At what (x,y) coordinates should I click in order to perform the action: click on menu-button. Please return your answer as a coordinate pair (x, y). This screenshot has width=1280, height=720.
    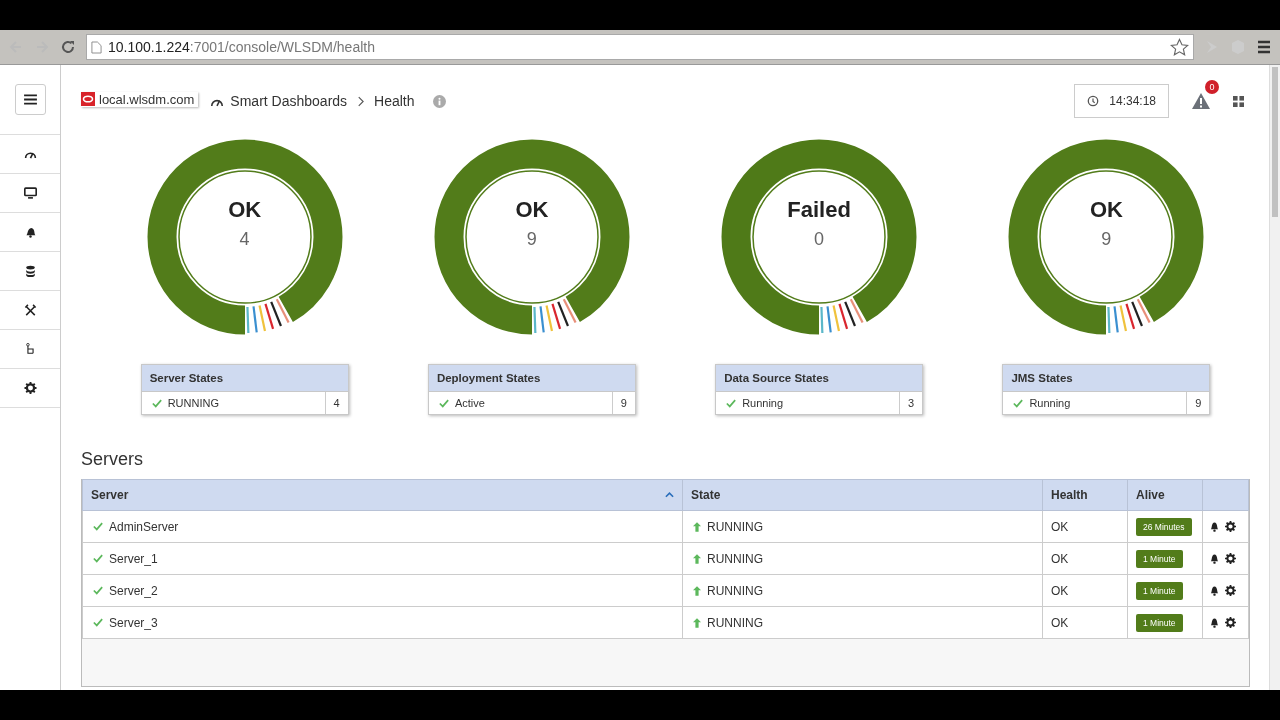
    Looking at the image, I should click on (30, 99).